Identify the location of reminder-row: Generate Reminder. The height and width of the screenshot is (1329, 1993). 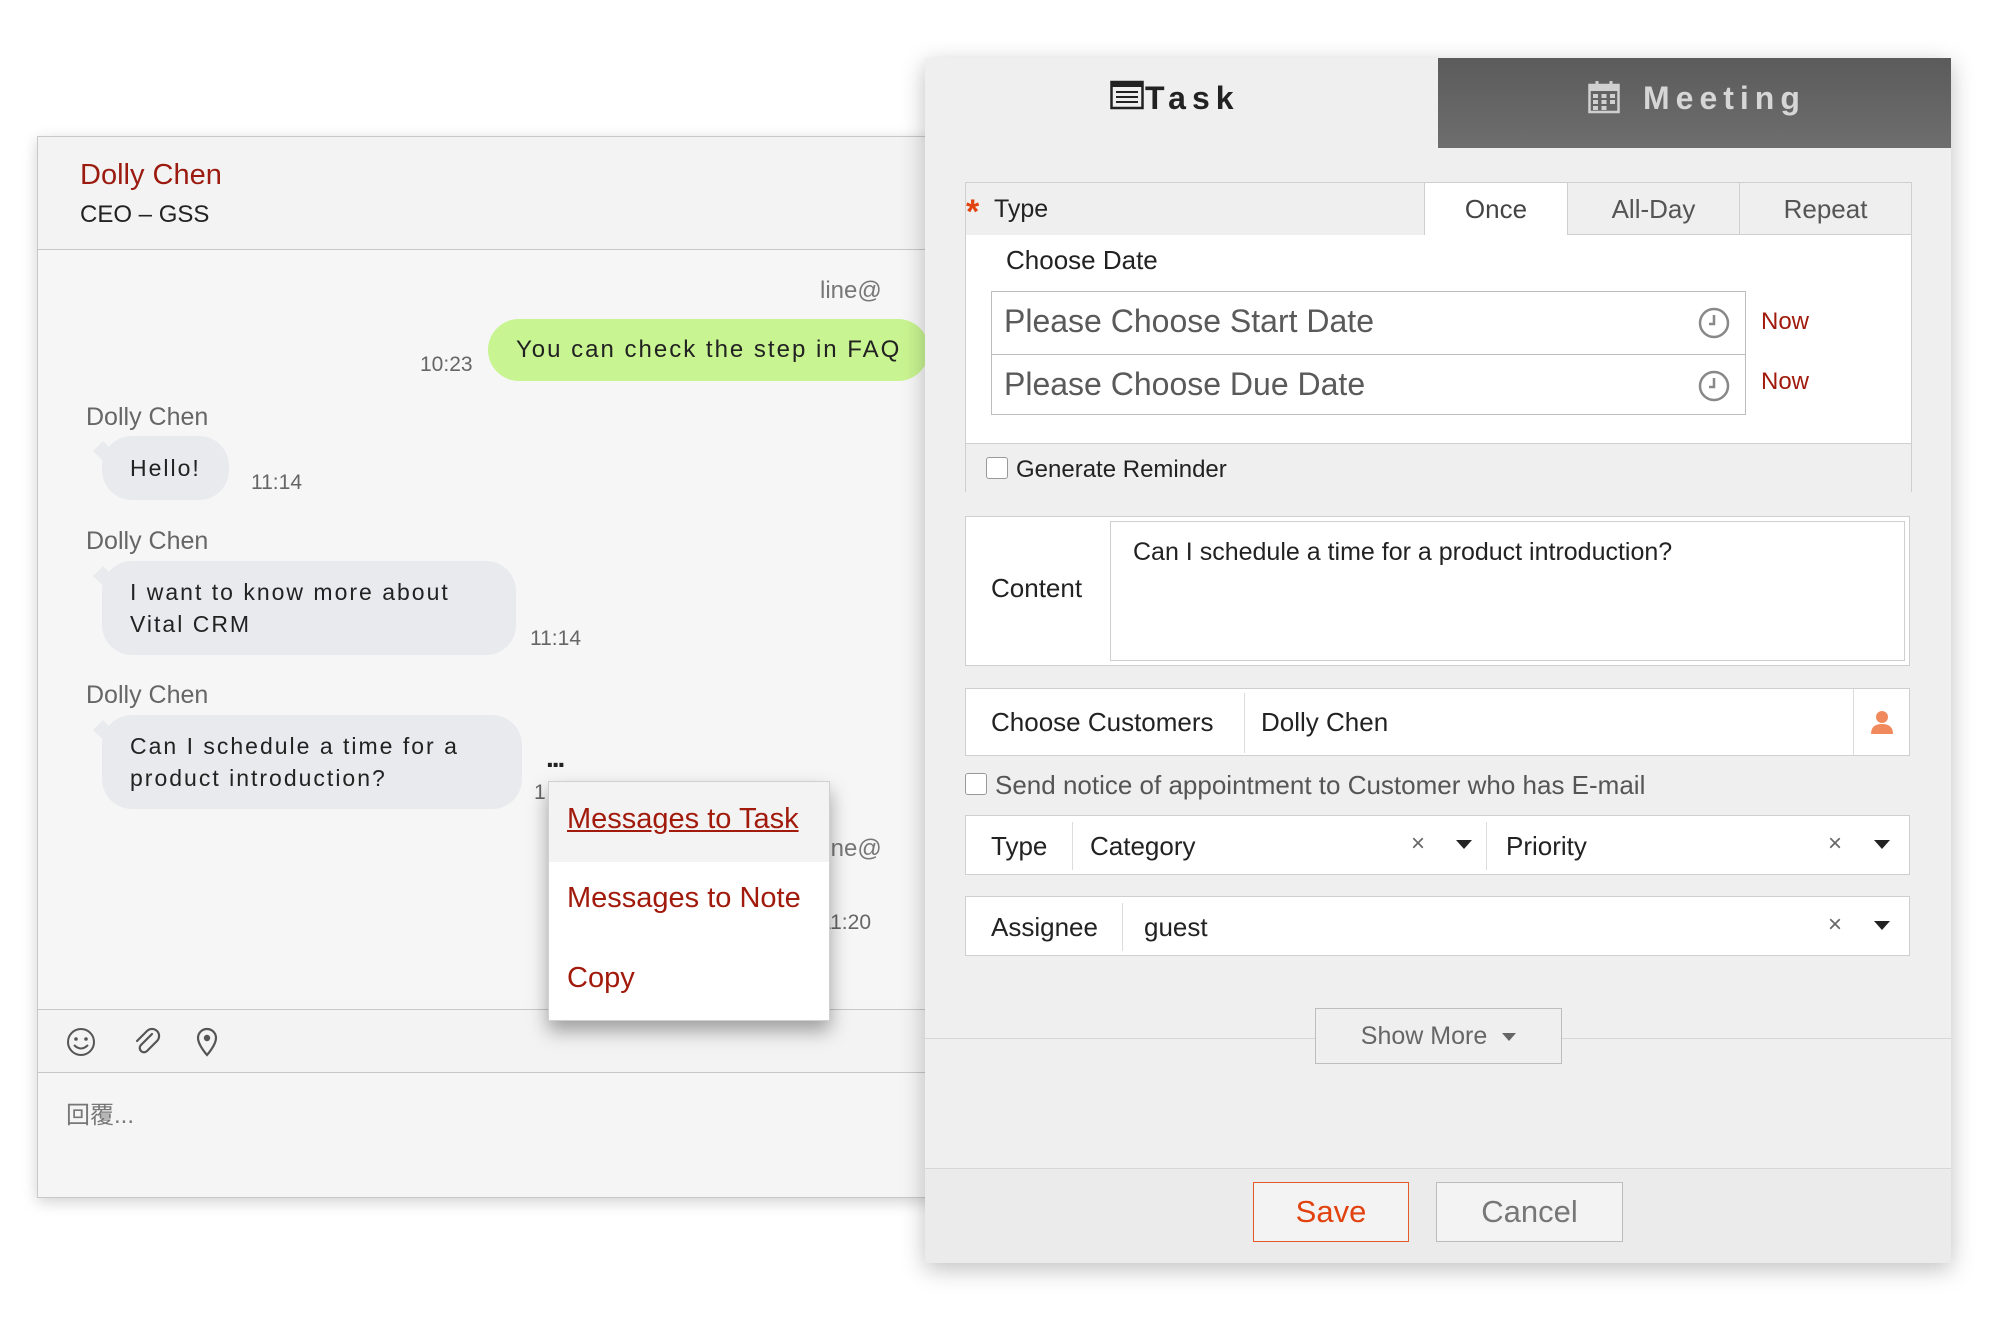
(1438, 468).